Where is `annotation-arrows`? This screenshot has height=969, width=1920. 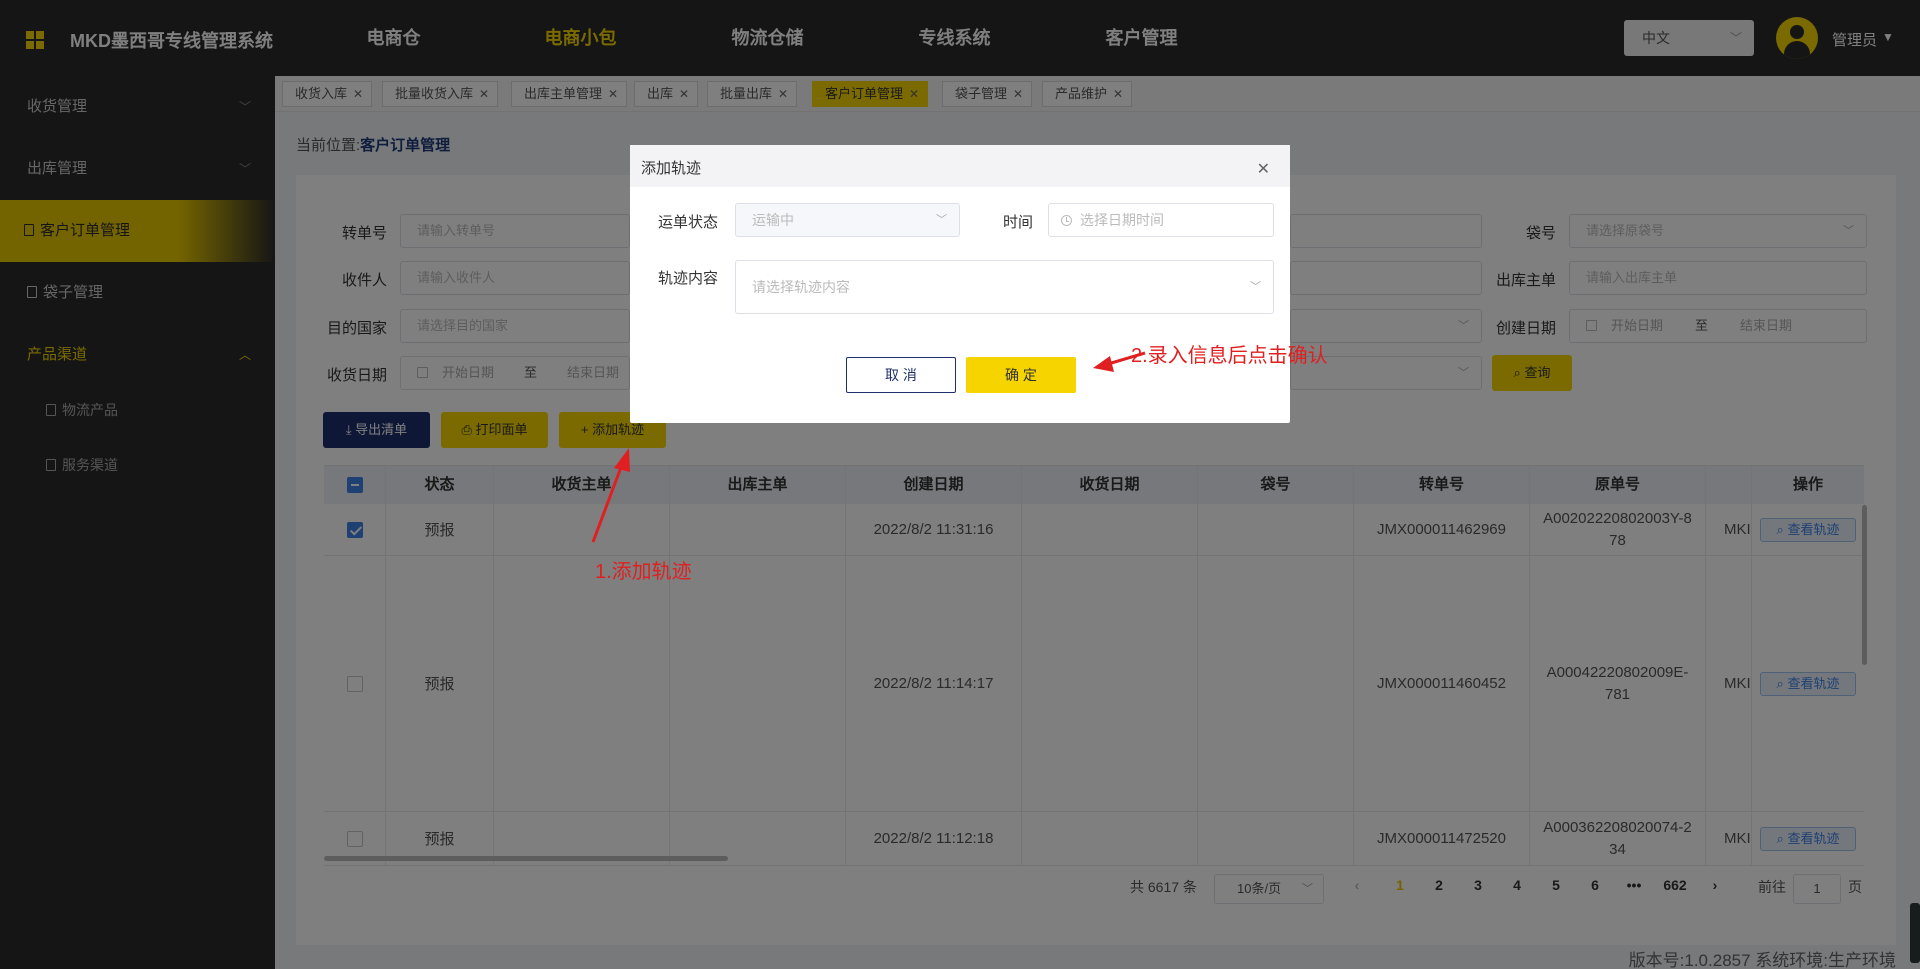 annotation-arrows is located at coordinates (868, 447).